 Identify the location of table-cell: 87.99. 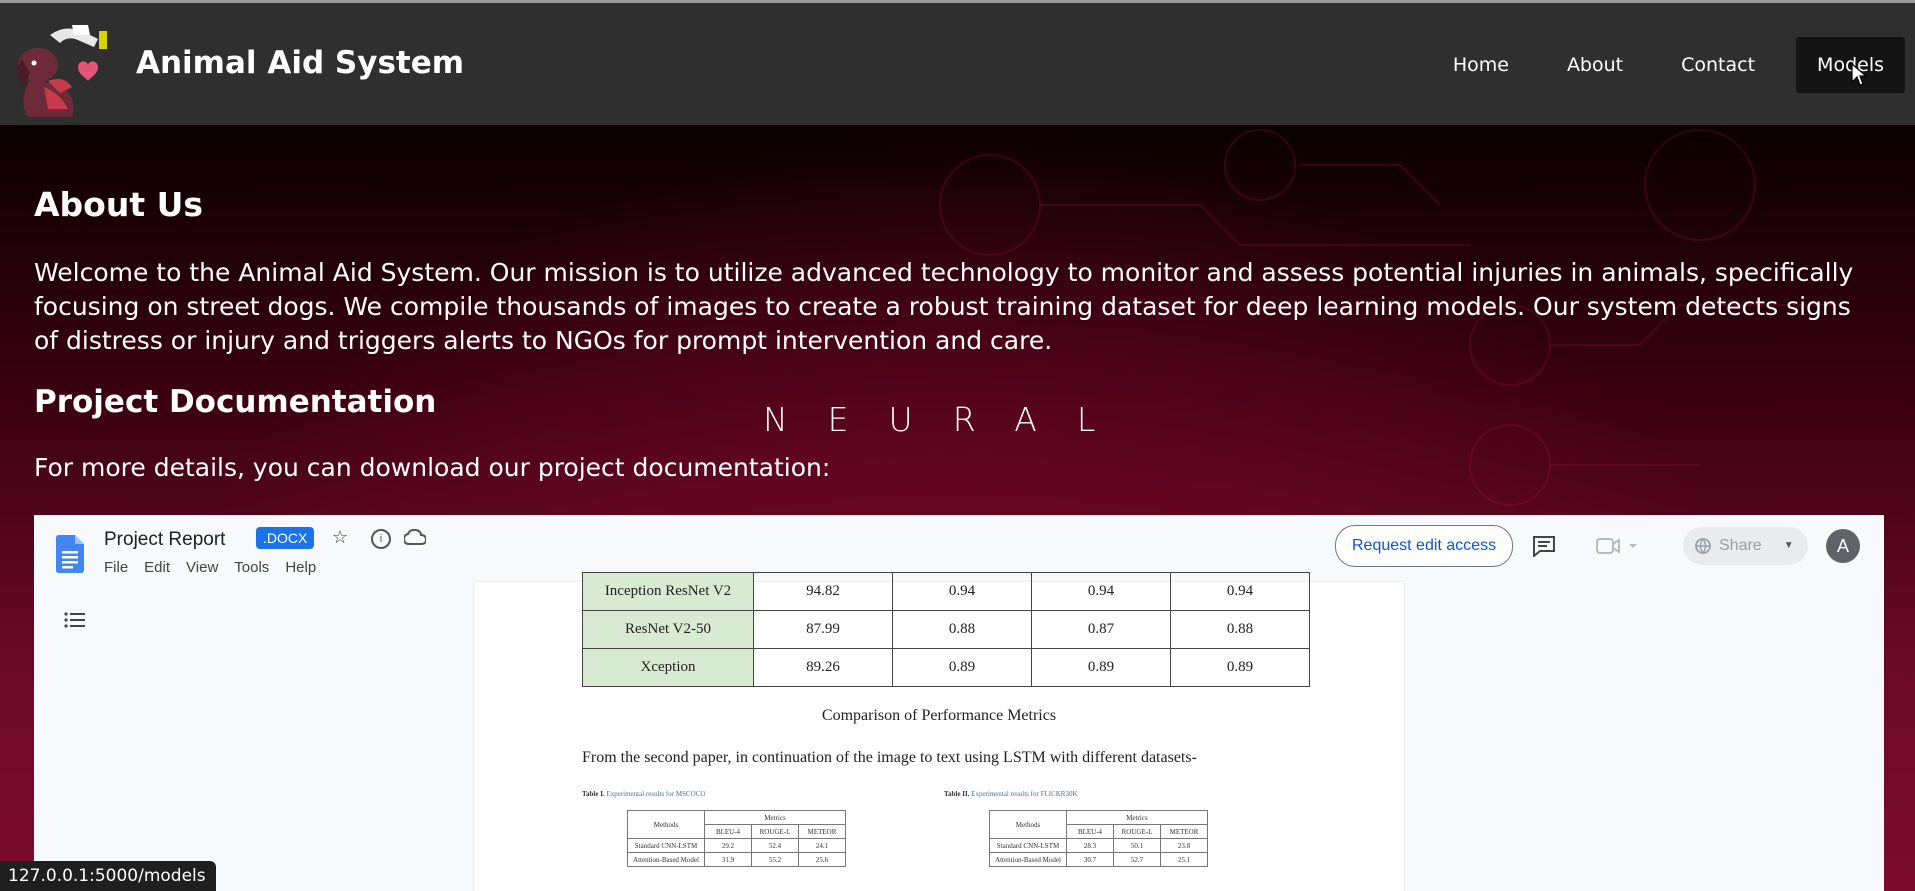
(823, 629).